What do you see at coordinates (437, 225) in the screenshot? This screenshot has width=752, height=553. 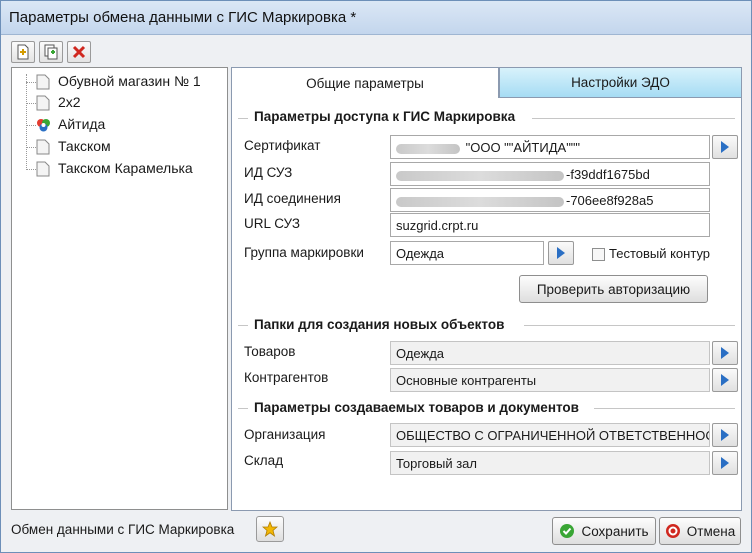 I see `suz-url-value: suzgrid.crpt.ru` at bounding box center [437, 225].